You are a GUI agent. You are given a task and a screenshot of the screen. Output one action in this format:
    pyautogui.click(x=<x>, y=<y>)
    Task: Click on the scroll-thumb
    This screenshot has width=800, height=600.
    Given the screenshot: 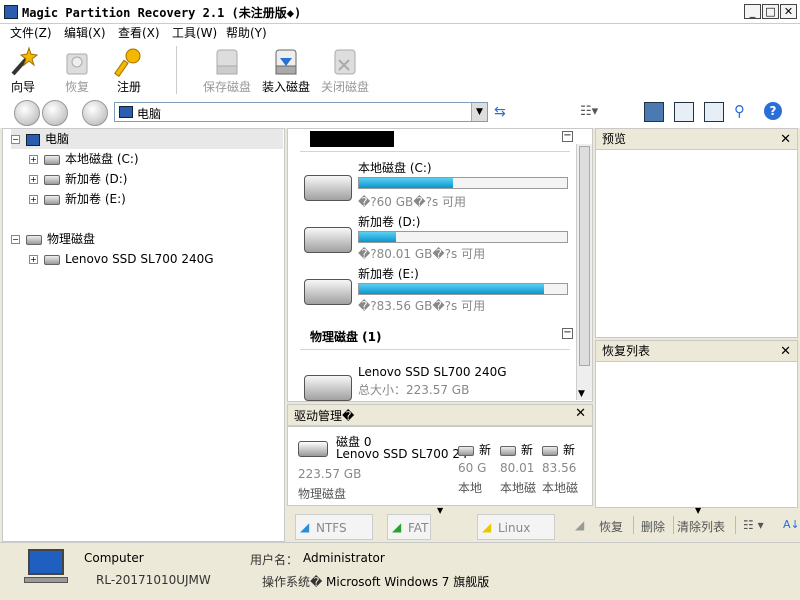 What is the action you would take?
    pyautogui.click(x=584, y=256)
    